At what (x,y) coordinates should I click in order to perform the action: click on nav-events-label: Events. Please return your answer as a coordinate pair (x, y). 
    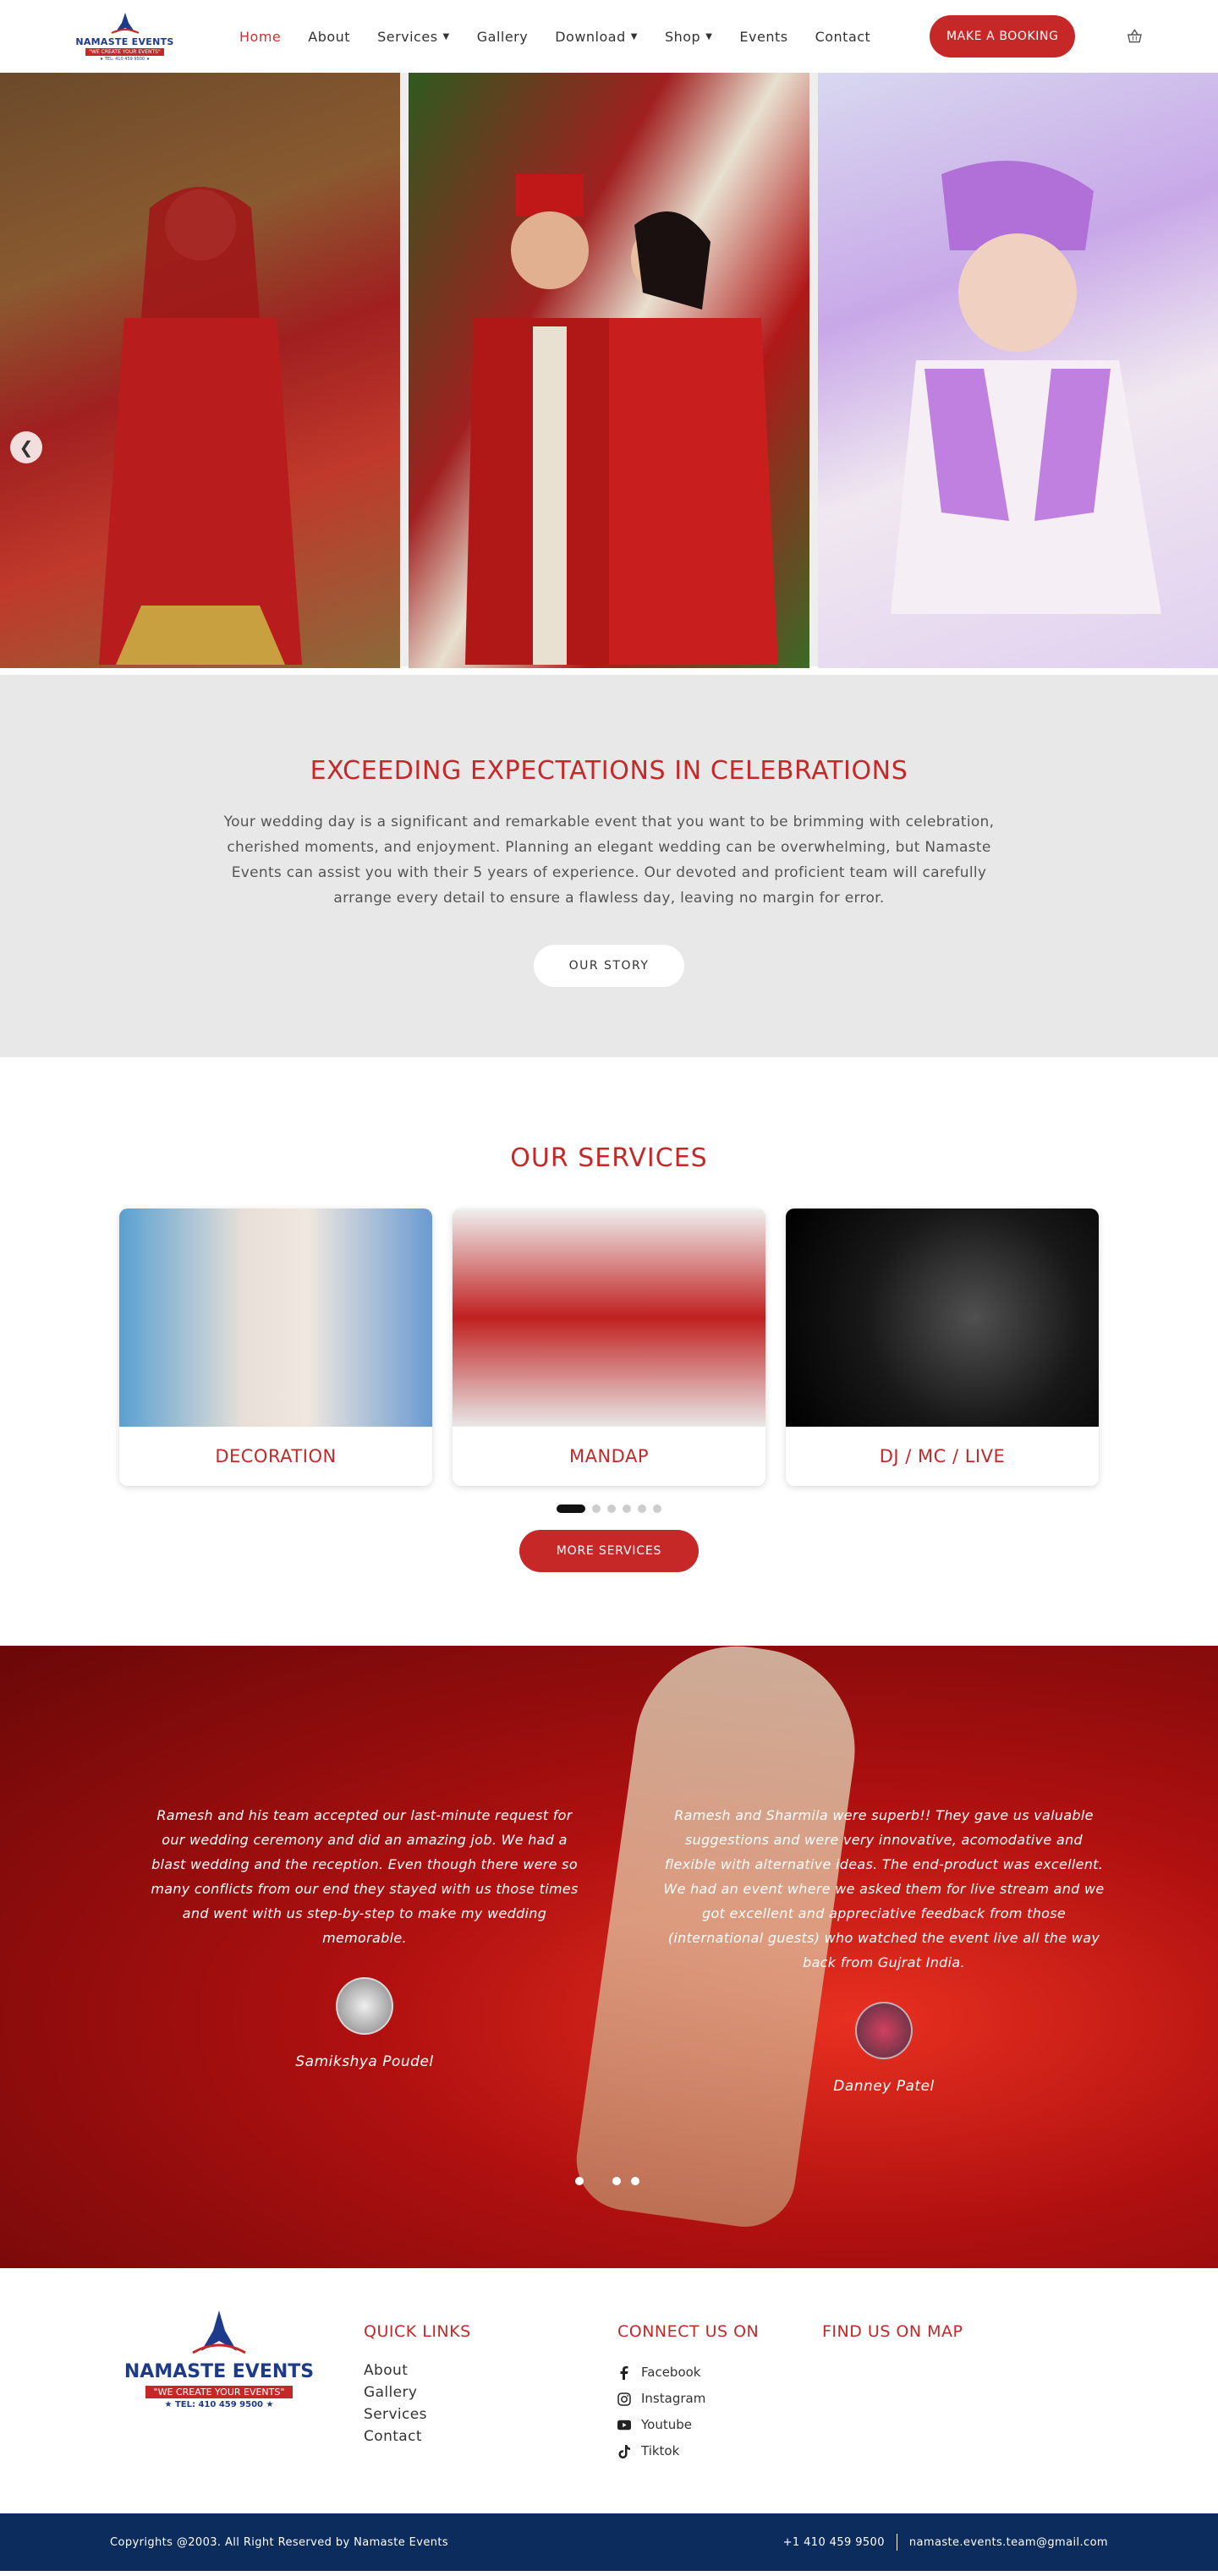
    Looking at the image, I should click on (764, 36).